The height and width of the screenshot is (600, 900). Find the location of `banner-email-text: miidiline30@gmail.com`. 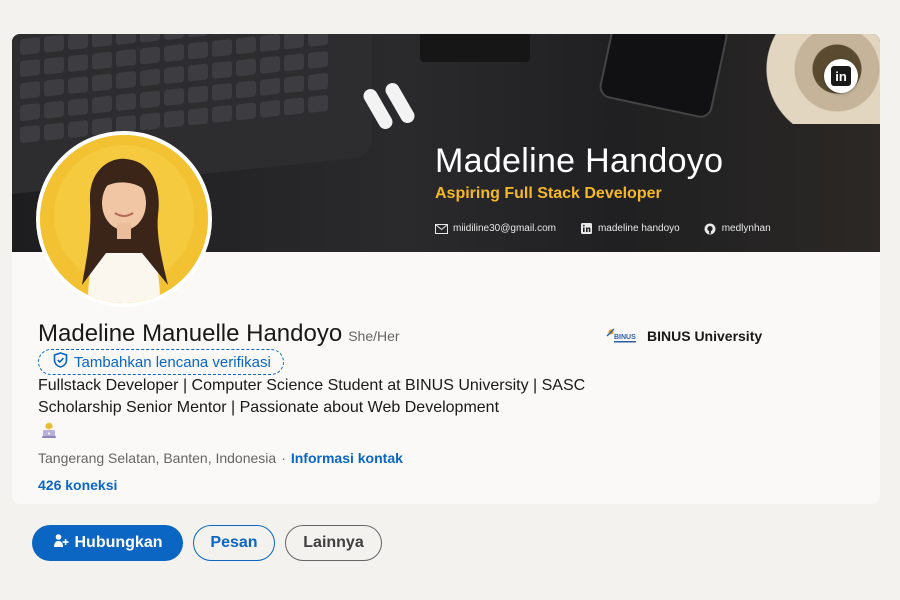

banner-email-text: miidiline30@gmail.com is located at coordinates (504, 228).